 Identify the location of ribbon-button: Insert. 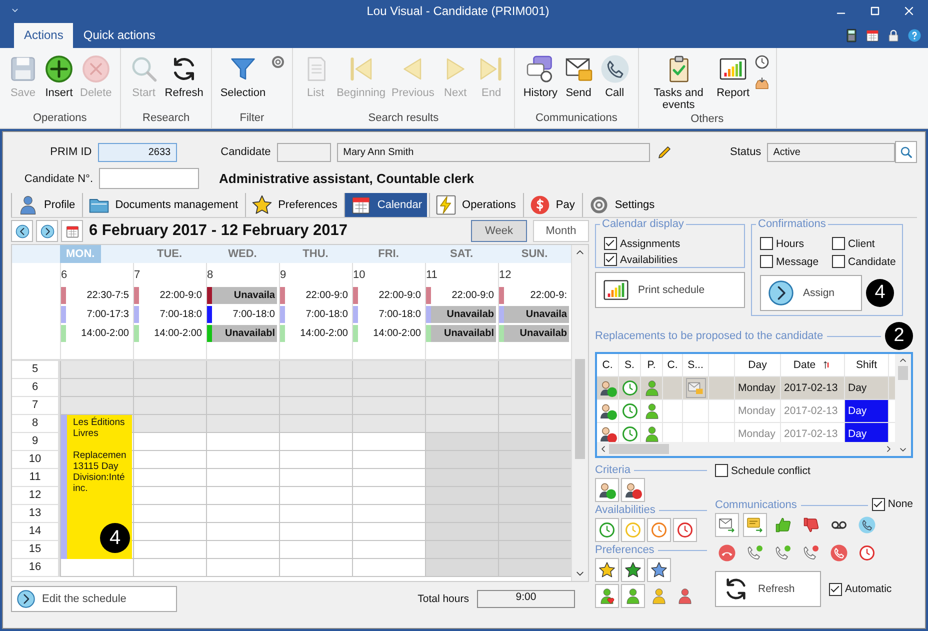
(59, 82).